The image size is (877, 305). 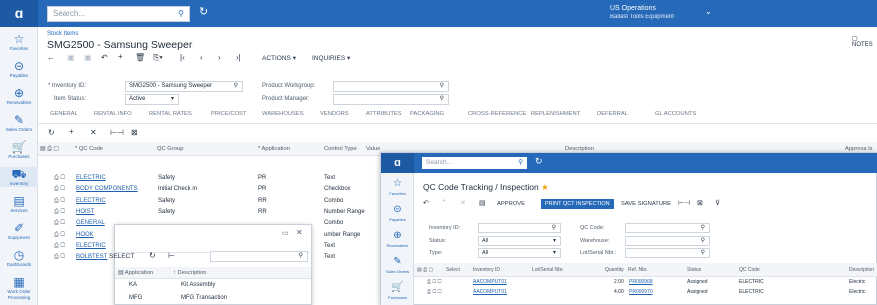 I want to click on col-ref-nbr: Ref. Nbr., so click(x=638, y=270).